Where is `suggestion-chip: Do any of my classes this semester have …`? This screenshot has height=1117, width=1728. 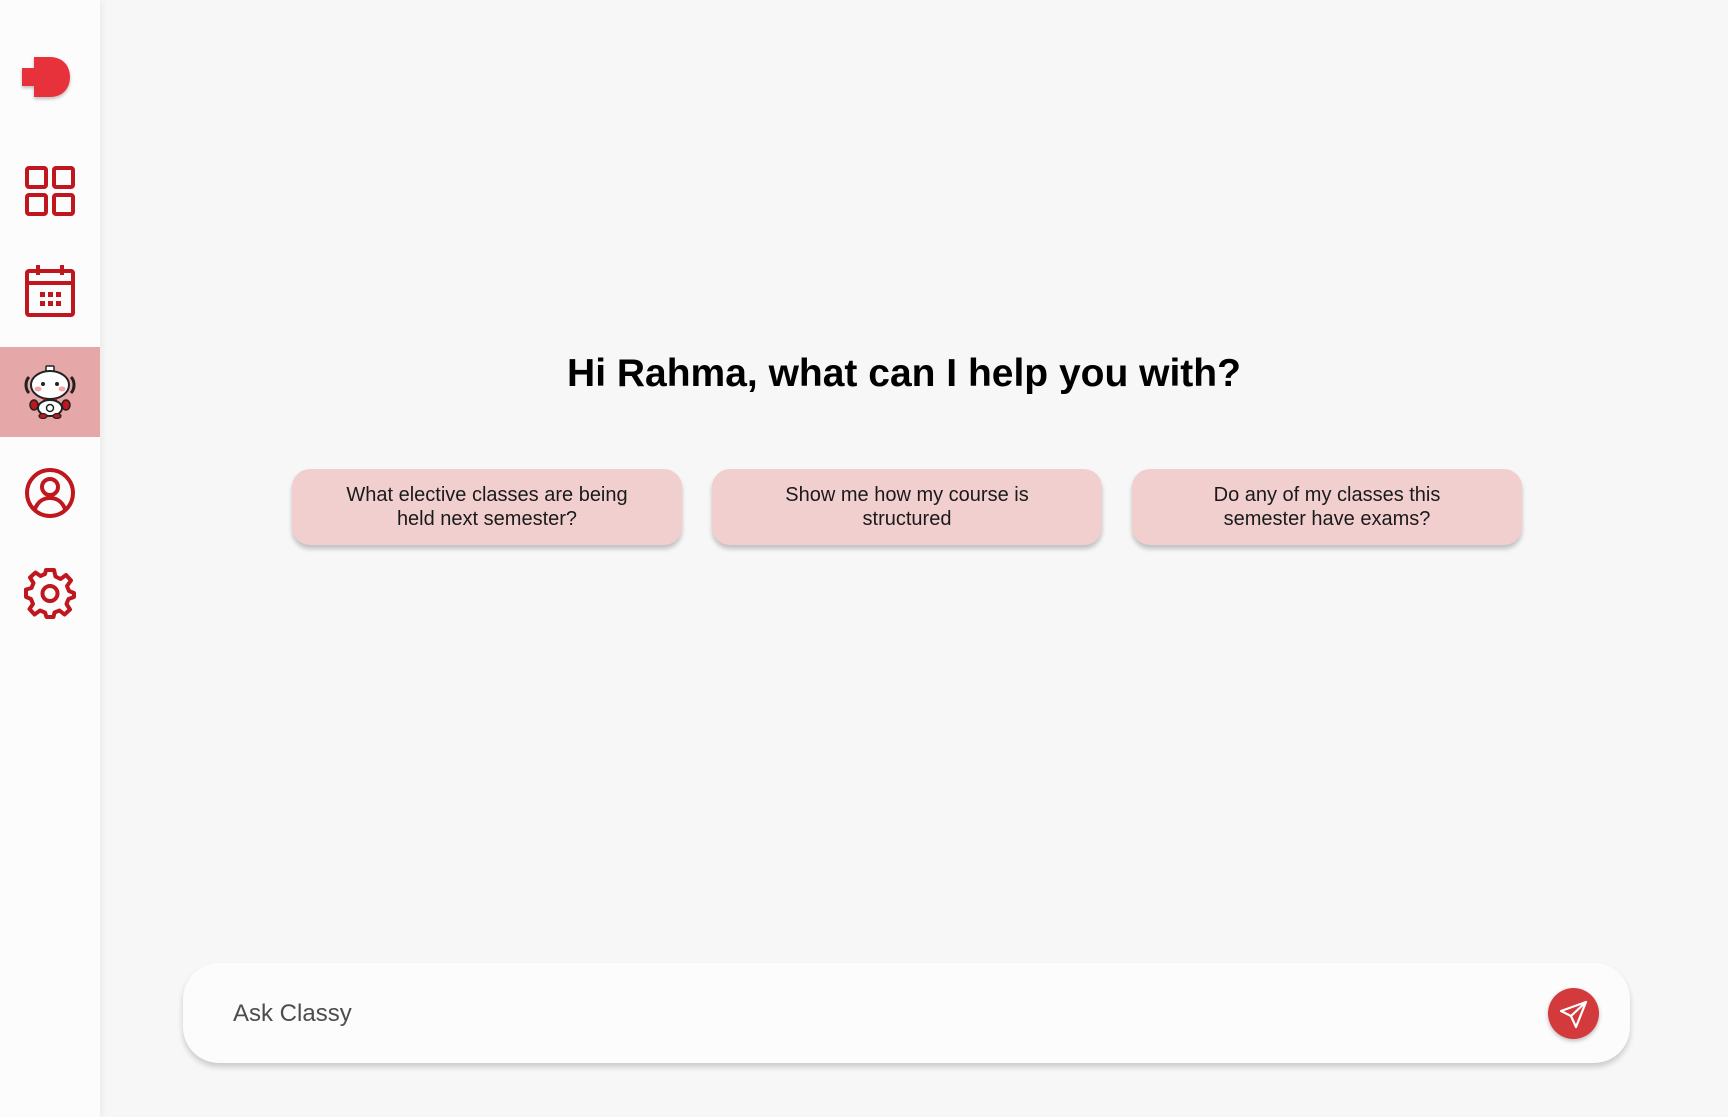
suggestion-chip: Do any of my classes this semester have … is located at coordinates (1327, 507).